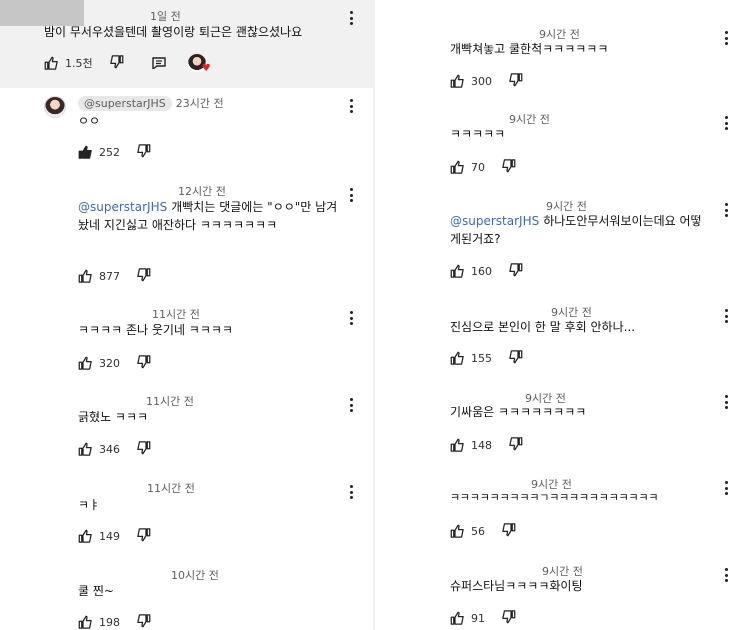  I want to click on comment-time: 1일 전, so click(165, 16).